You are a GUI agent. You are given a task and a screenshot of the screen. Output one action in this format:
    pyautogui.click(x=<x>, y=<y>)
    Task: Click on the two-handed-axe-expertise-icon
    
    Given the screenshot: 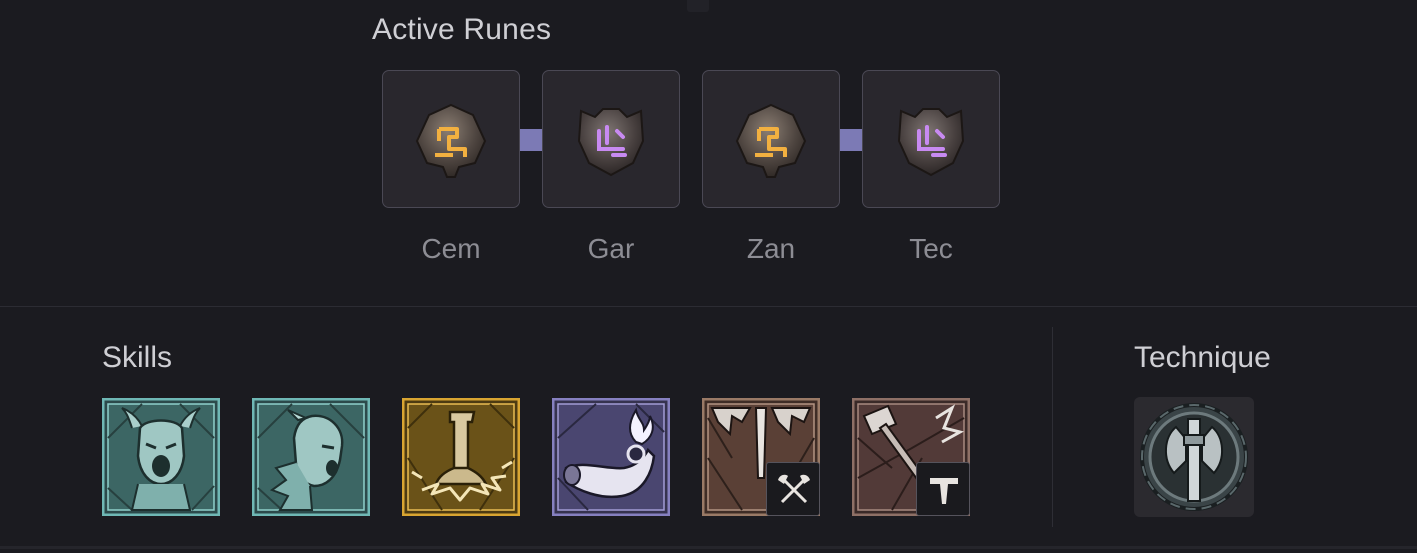 What is the action you would take?
    pyautogui.click(x=1194, y=457)
    